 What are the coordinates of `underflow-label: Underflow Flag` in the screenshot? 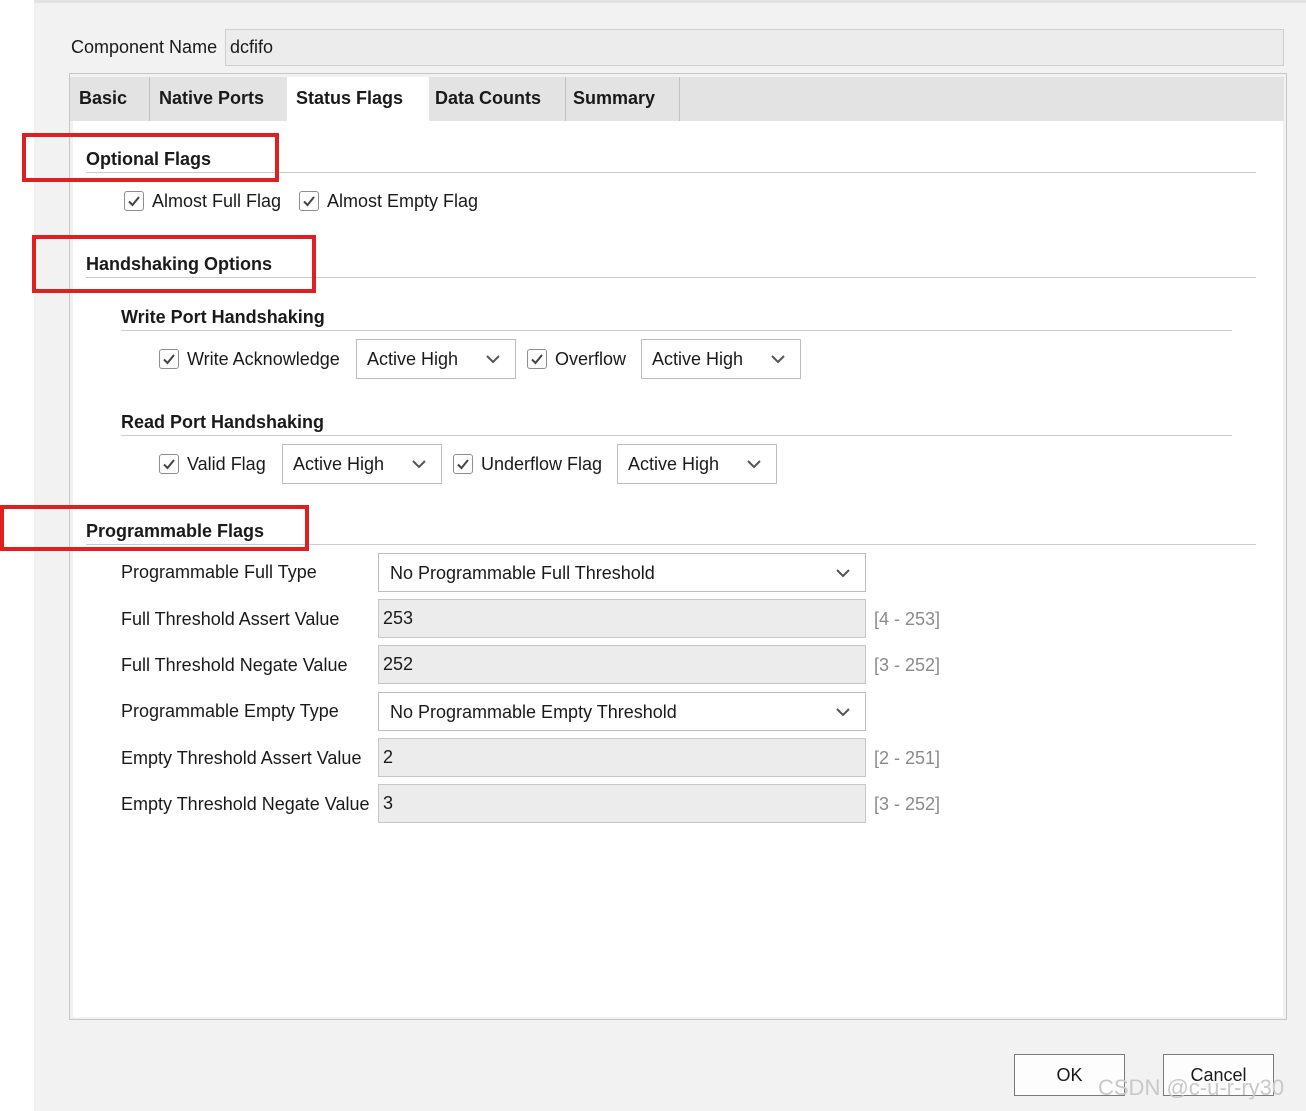 It's located at (542, 464).